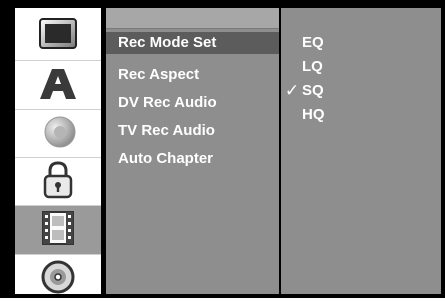 This screenshot has width=445, height=303. What do you see at coordinates (313, 114) in the screenshot?
I see `option-label: HQ` at bounding box center [313, 114].